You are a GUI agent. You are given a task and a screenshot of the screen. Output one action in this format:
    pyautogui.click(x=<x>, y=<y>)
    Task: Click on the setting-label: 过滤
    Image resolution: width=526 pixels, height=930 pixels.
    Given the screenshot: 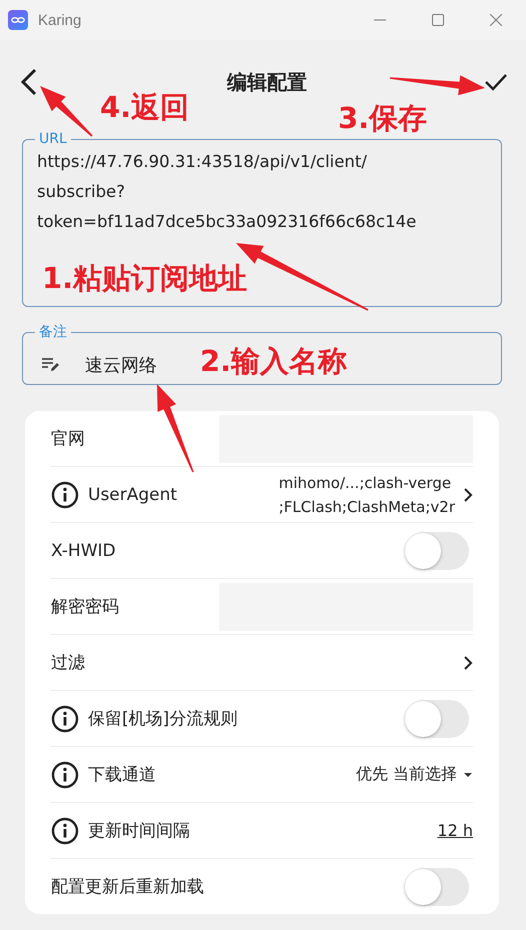 What is the action you would take?
    pyautogui.click(x=68, y=663)
    